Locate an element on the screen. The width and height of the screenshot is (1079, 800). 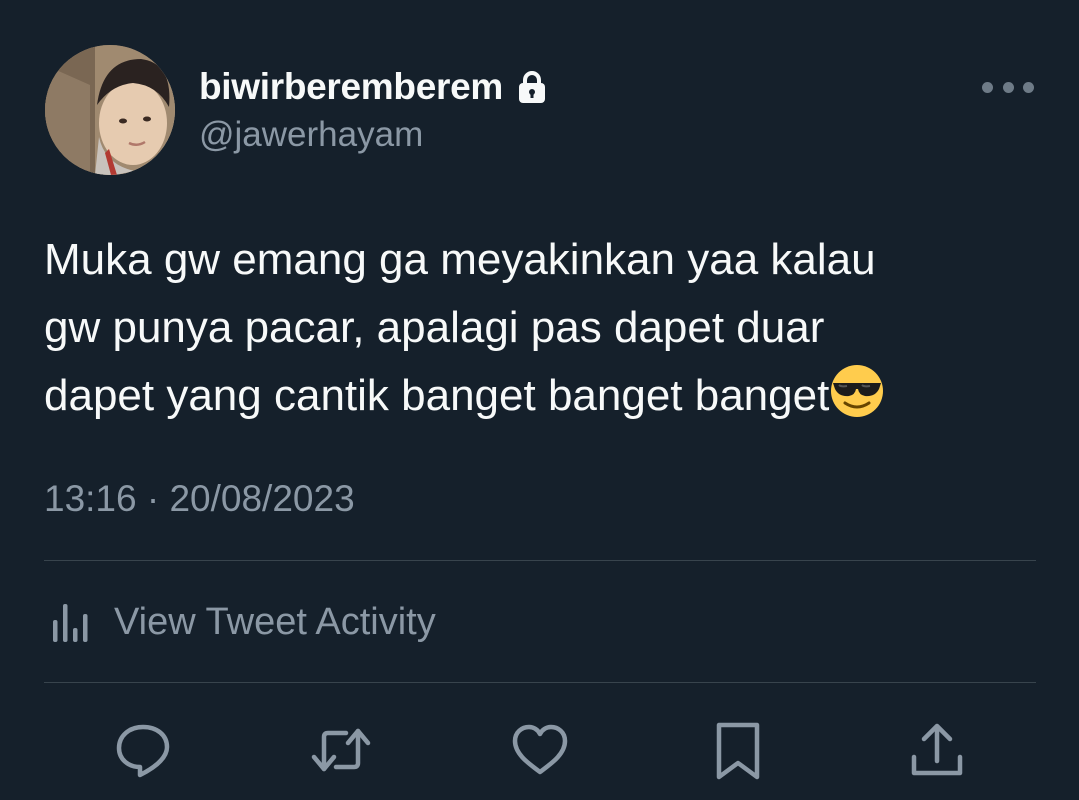
avatar-image is located at coordinates (110, 110).